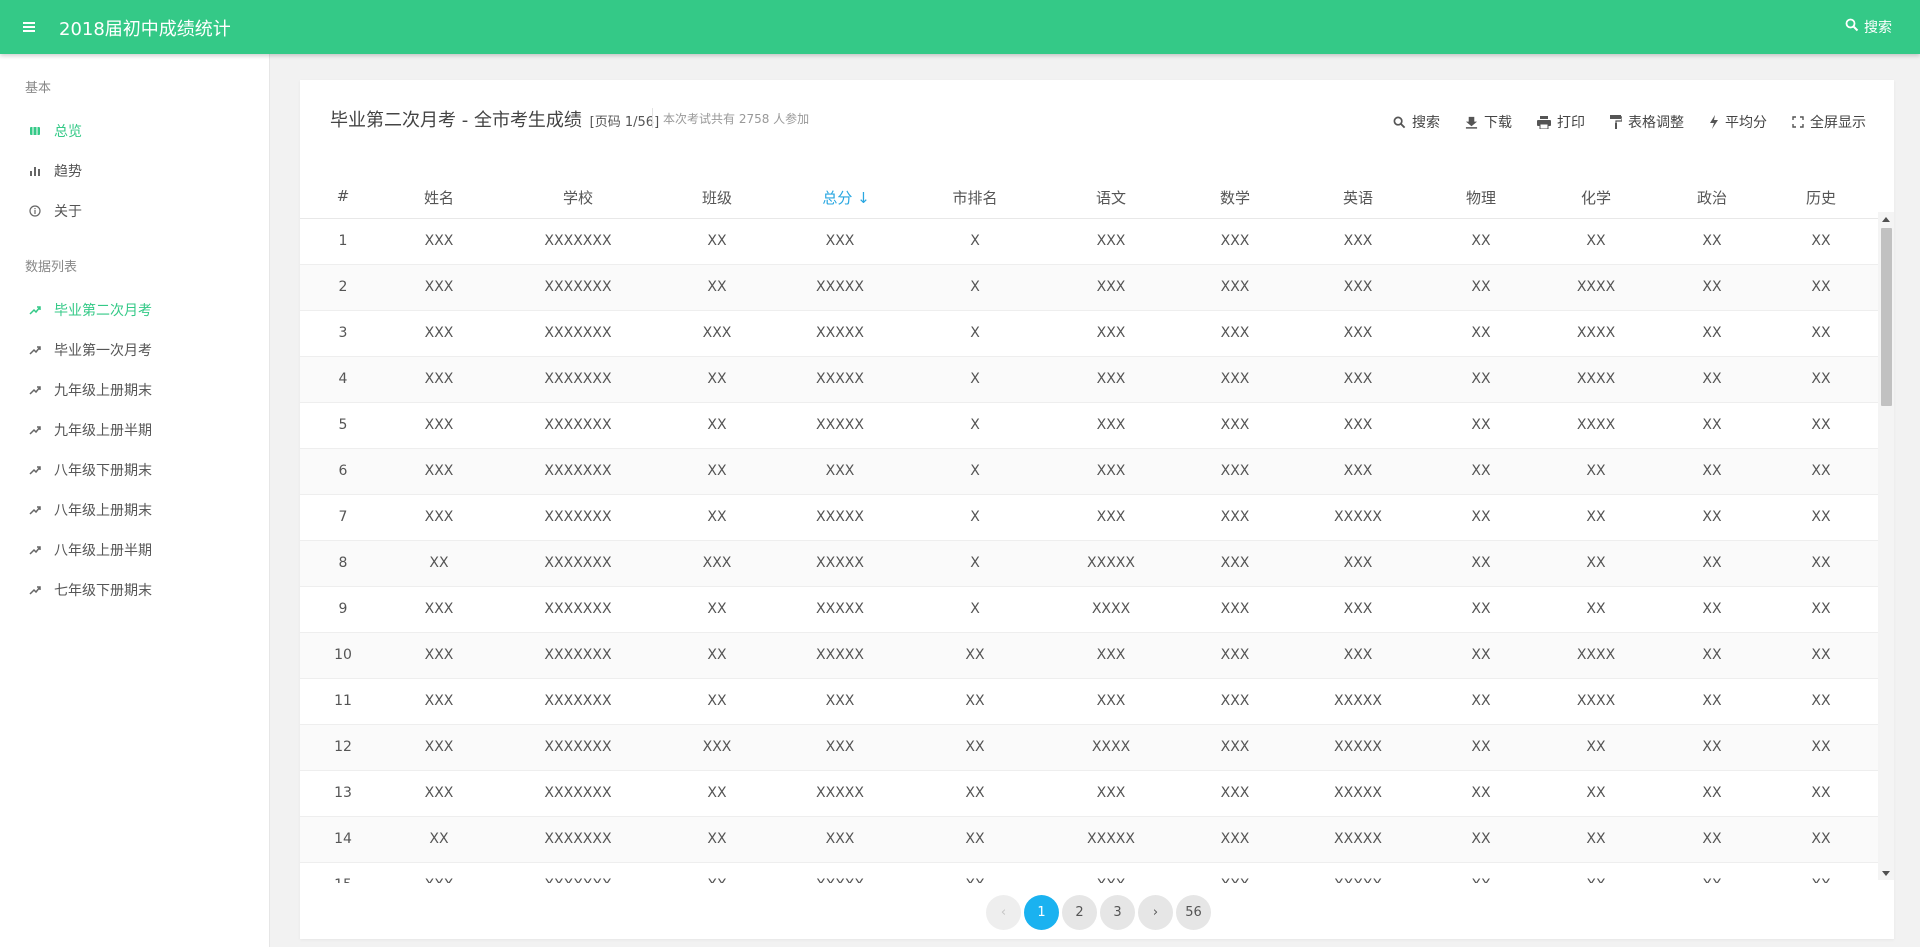  I want to click on sidebar-item-label: 毕业第二次月考, so click(103, 311).